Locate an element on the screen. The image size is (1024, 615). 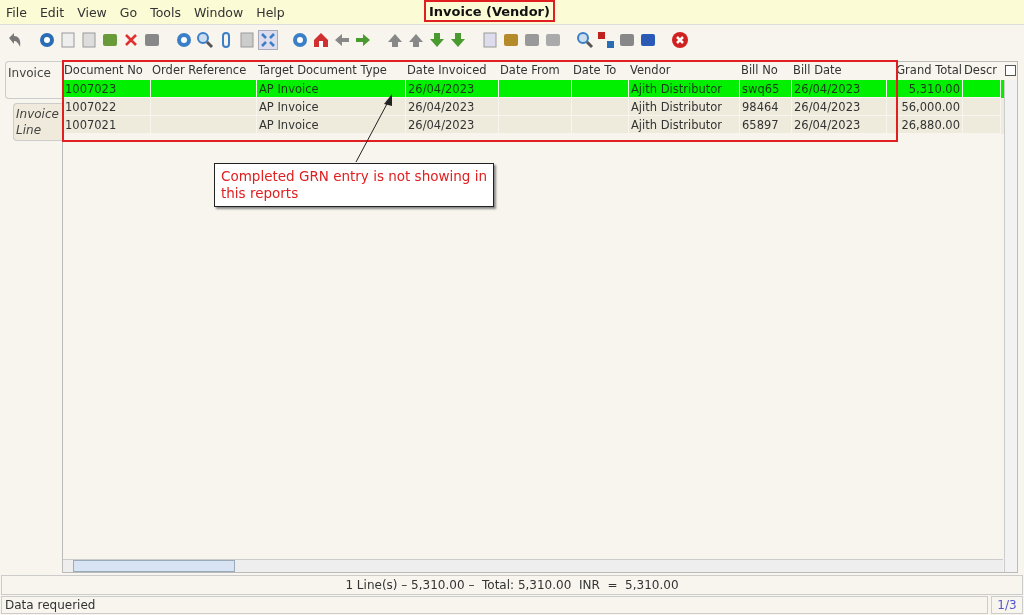
column-header: Date Invoiced is located at coordinates (452, 71).